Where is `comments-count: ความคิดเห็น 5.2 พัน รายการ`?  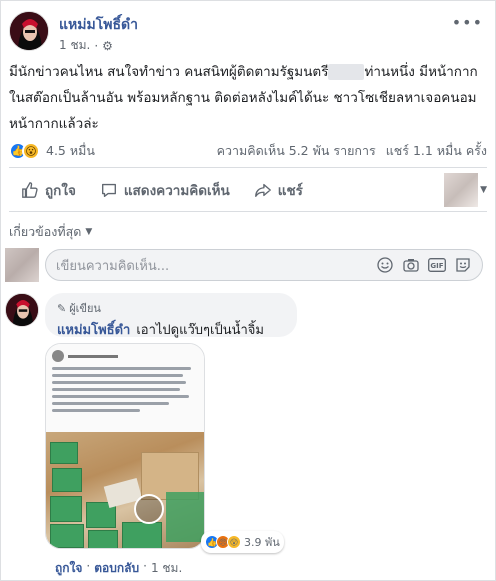
comments-count: ความคิดเห็น 5.2 พัน รายการ is located at coordinates (296, 151).